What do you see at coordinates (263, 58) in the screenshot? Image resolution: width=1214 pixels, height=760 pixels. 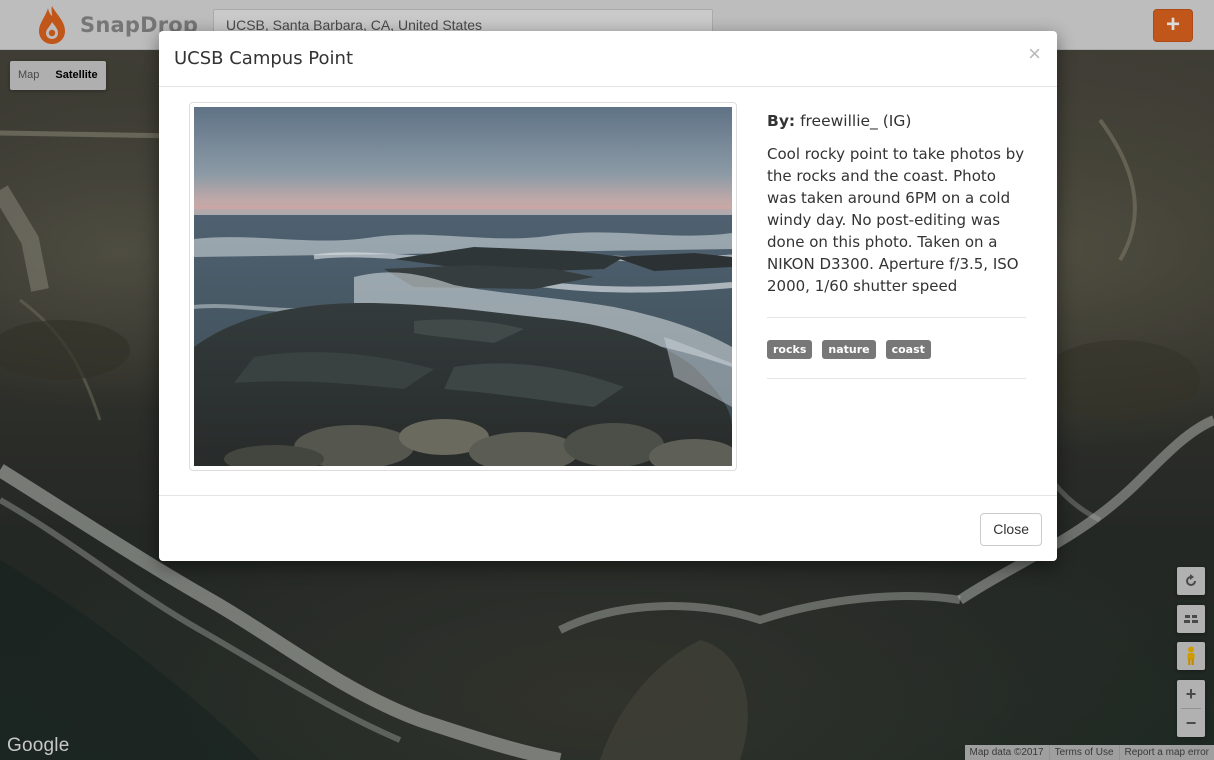 I see `modal-title: UCSB Campus Point` at bounding box center [263, 58].